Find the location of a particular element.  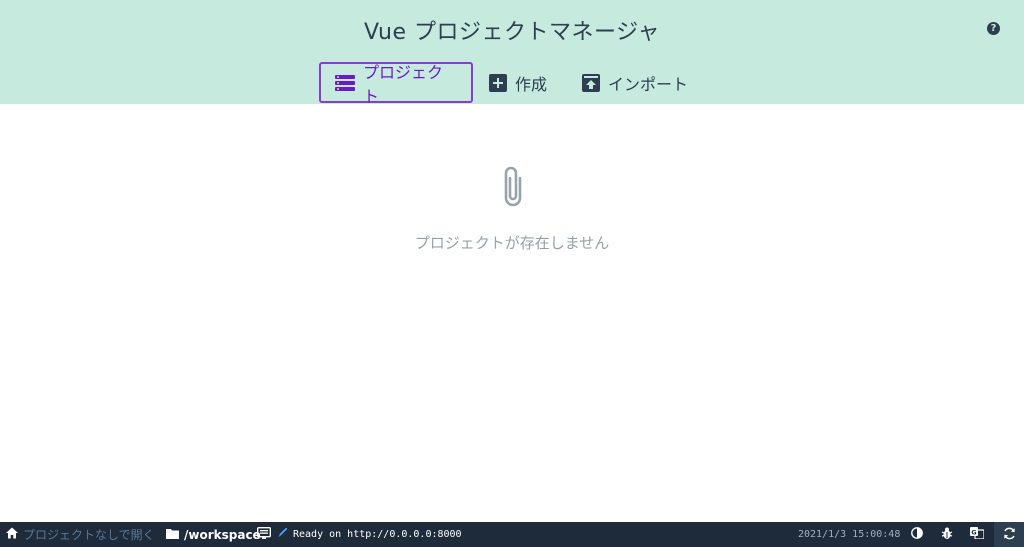

help-icon: ? is located at coordinates (993, 28).